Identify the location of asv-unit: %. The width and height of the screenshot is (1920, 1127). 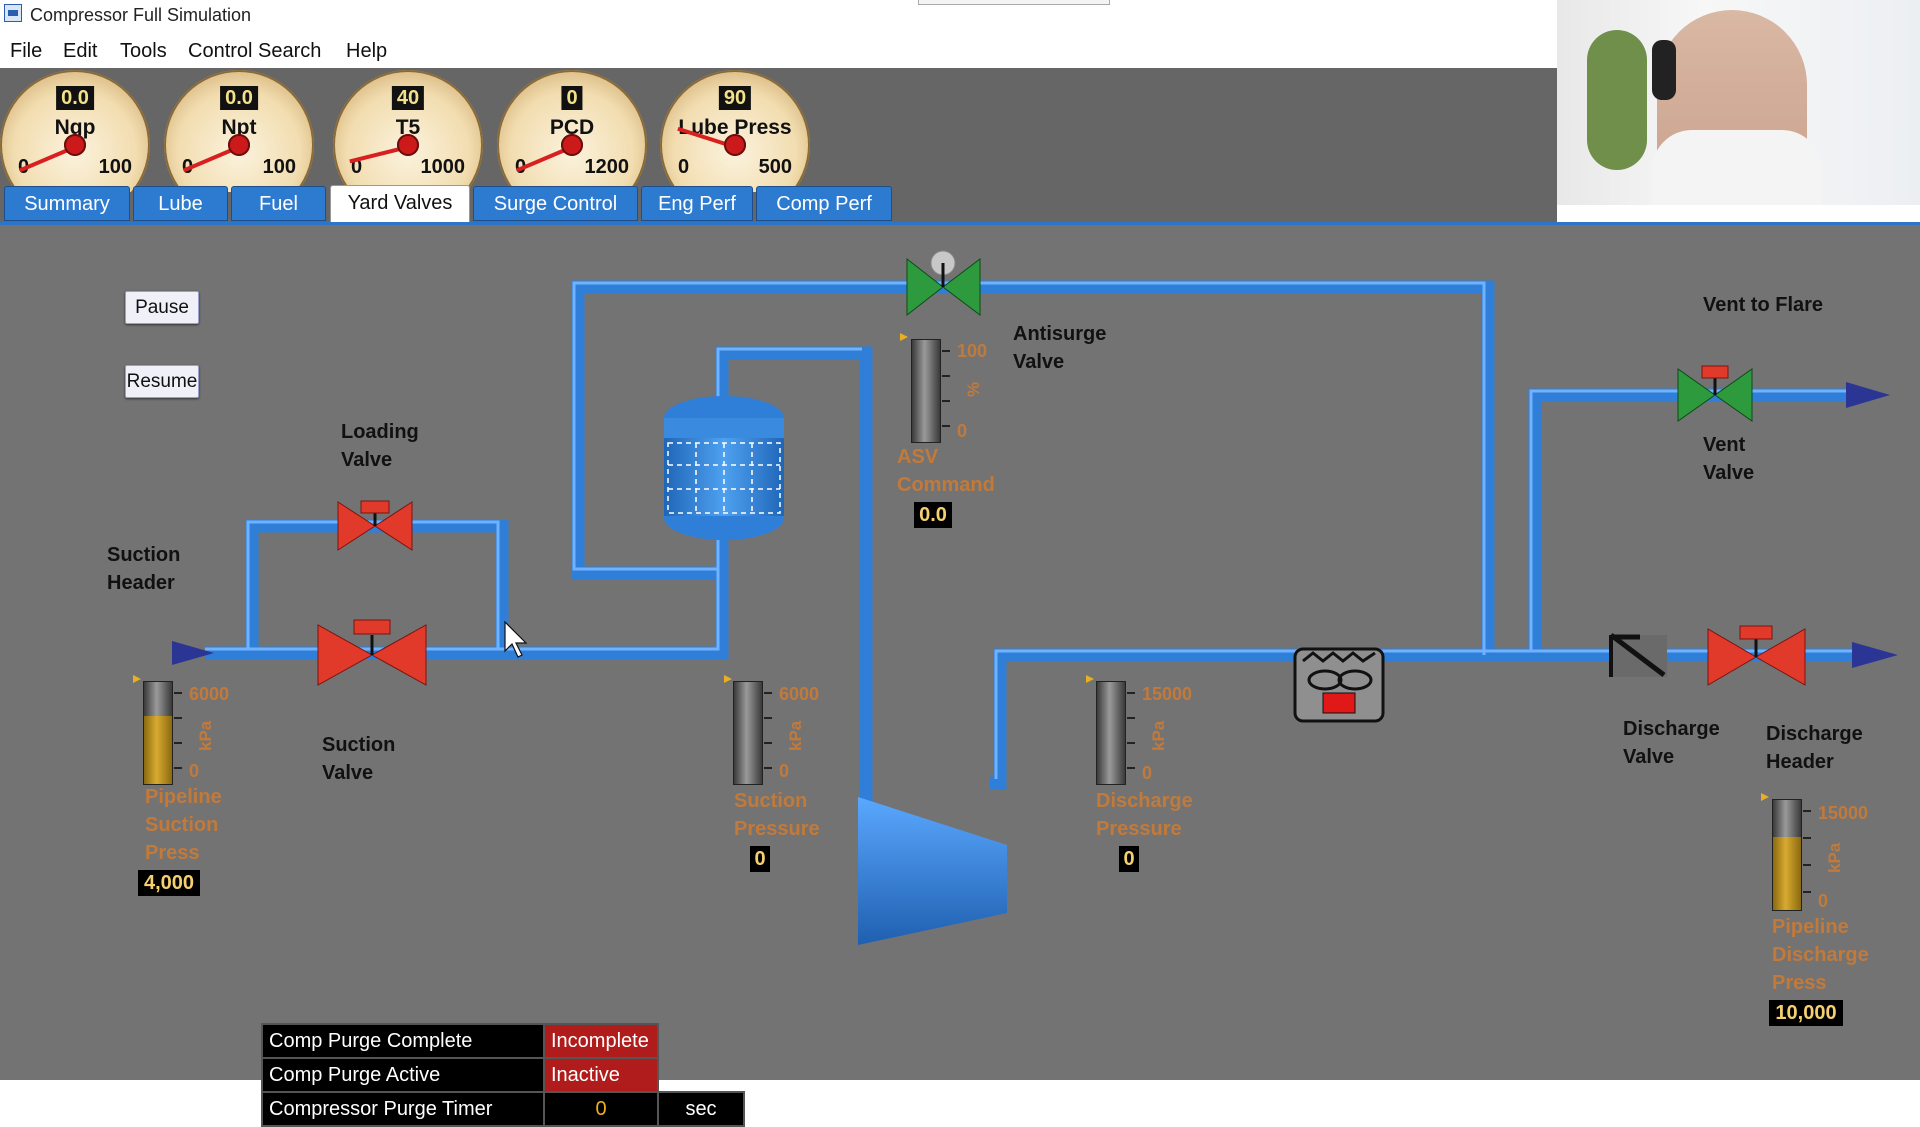
(973, 389).